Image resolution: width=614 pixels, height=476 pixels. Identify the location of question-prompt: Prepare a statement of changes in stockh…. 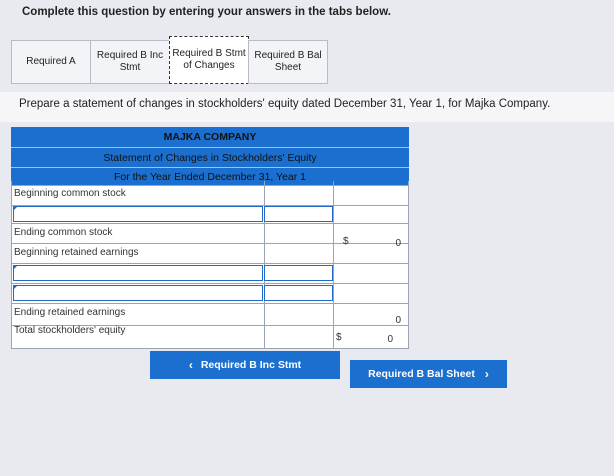
(285, 104).